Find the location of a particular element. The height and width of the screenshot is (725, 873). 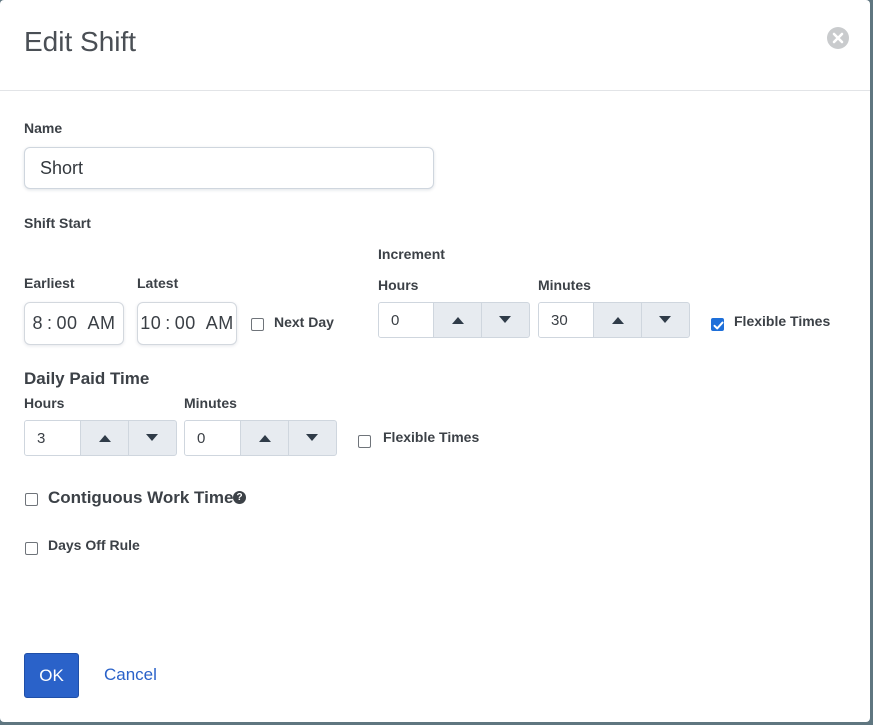

question-circle-icon: ? is located at coordinates (239, 497).